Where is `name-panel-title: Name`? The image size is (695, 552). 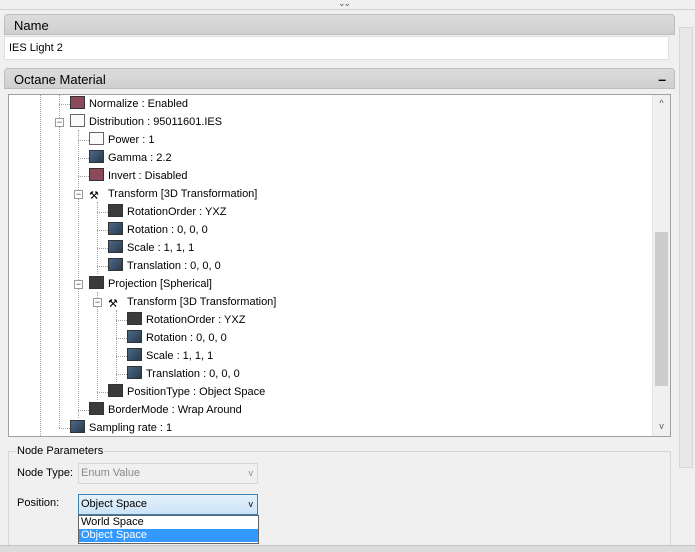 name-panel-title: Name is located at coordinates (31, 25).